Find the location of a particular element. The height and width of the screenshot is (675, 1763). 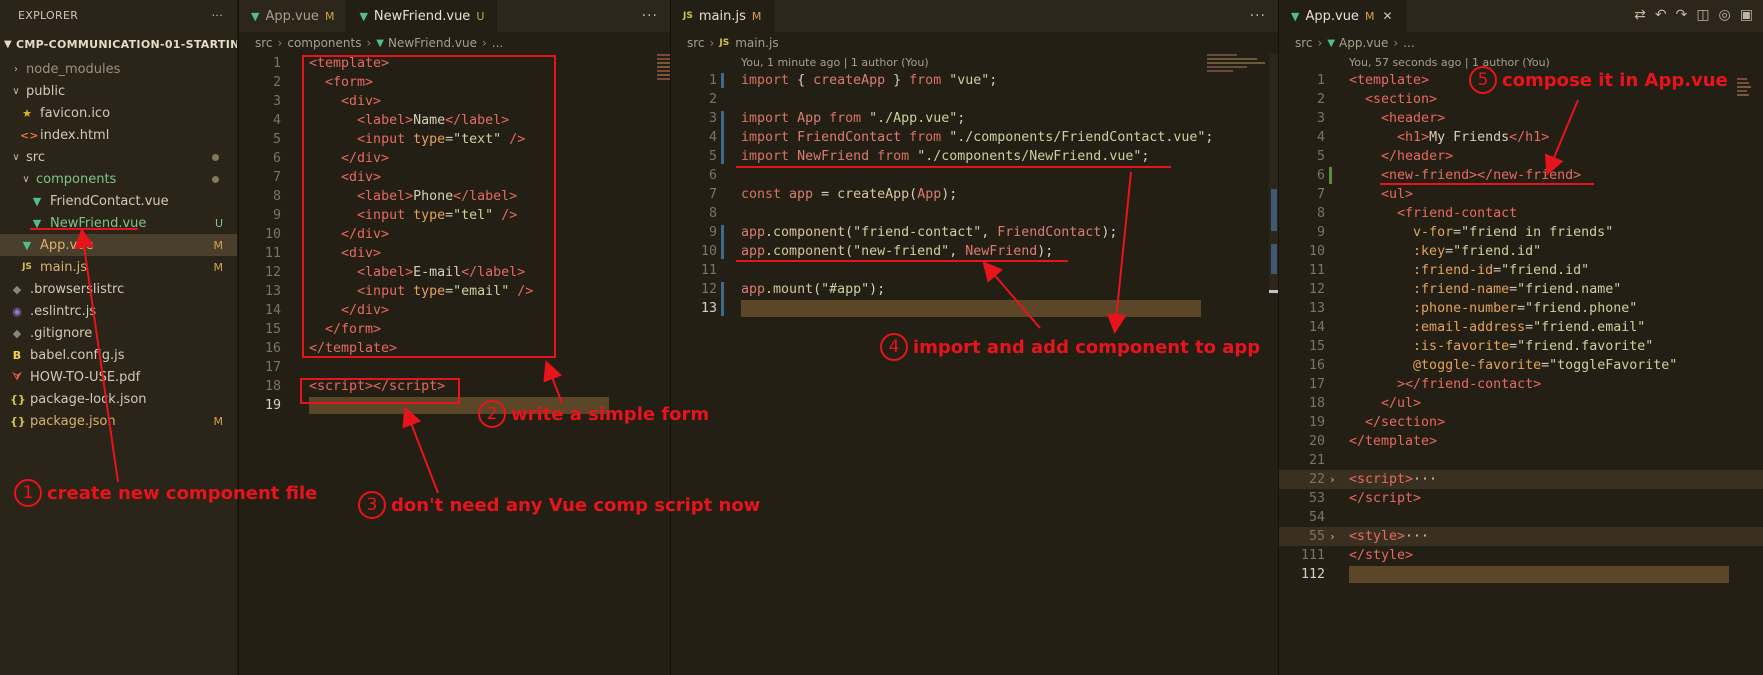

arrow-4a is located at coordinates (1011, 294).